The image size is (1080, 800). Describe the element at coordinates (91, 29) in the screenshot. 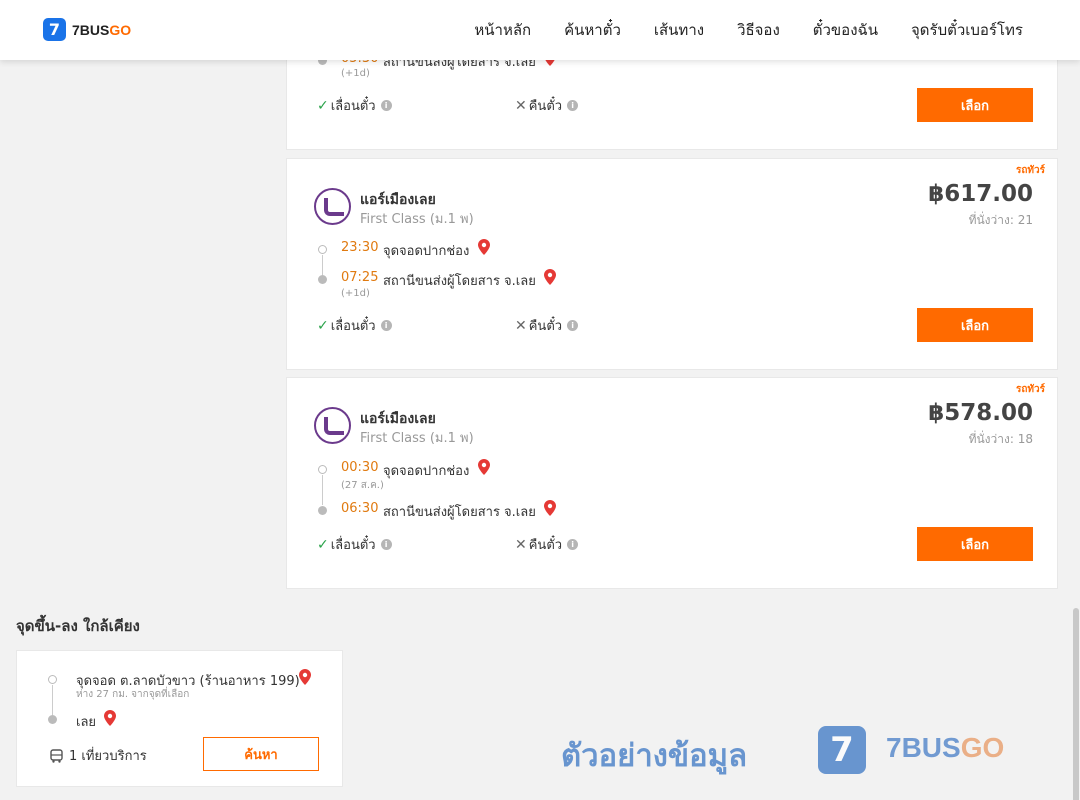

I see `logo-text-a: 7BUS` at that location.